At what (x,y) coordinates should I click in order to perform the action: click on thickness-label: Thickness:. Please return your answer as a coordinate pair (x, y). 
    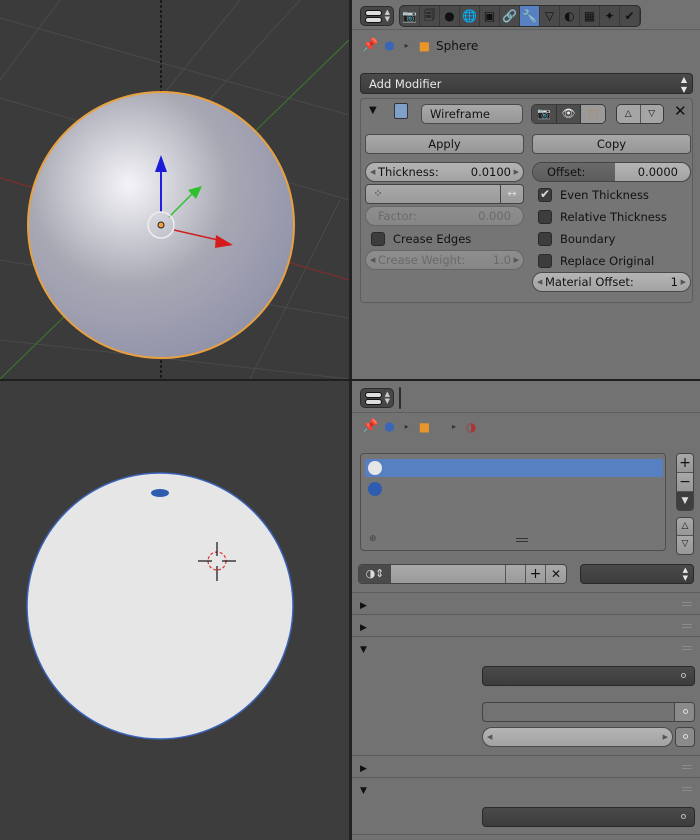
    Looking at the image, I should click on (408, 172).